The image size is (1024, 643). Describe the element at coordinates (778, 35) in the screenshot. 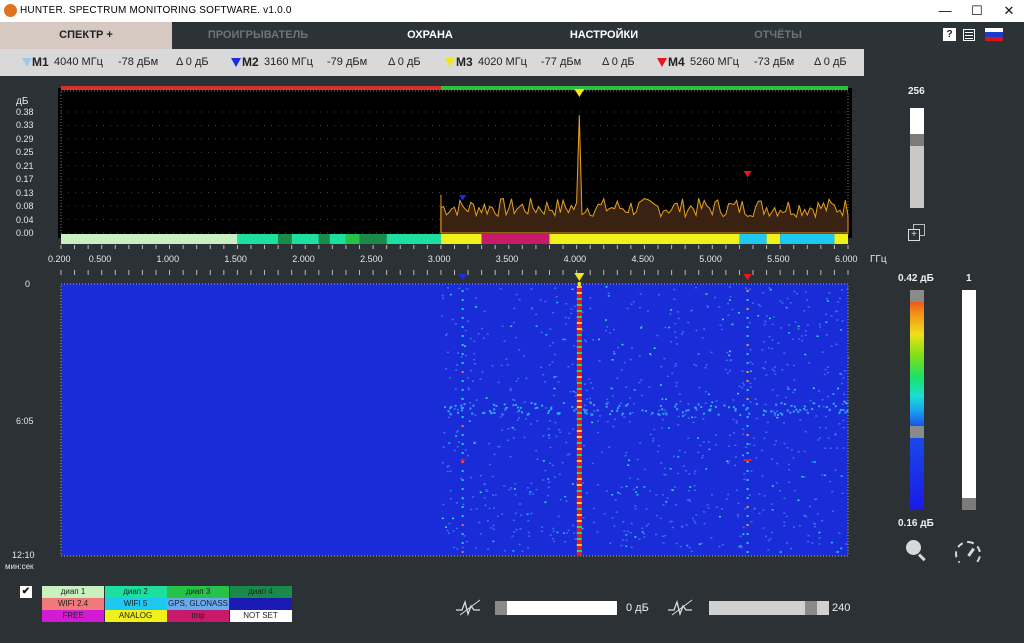

I see `tab-reports: ОТЧЁТЫ` at that location.